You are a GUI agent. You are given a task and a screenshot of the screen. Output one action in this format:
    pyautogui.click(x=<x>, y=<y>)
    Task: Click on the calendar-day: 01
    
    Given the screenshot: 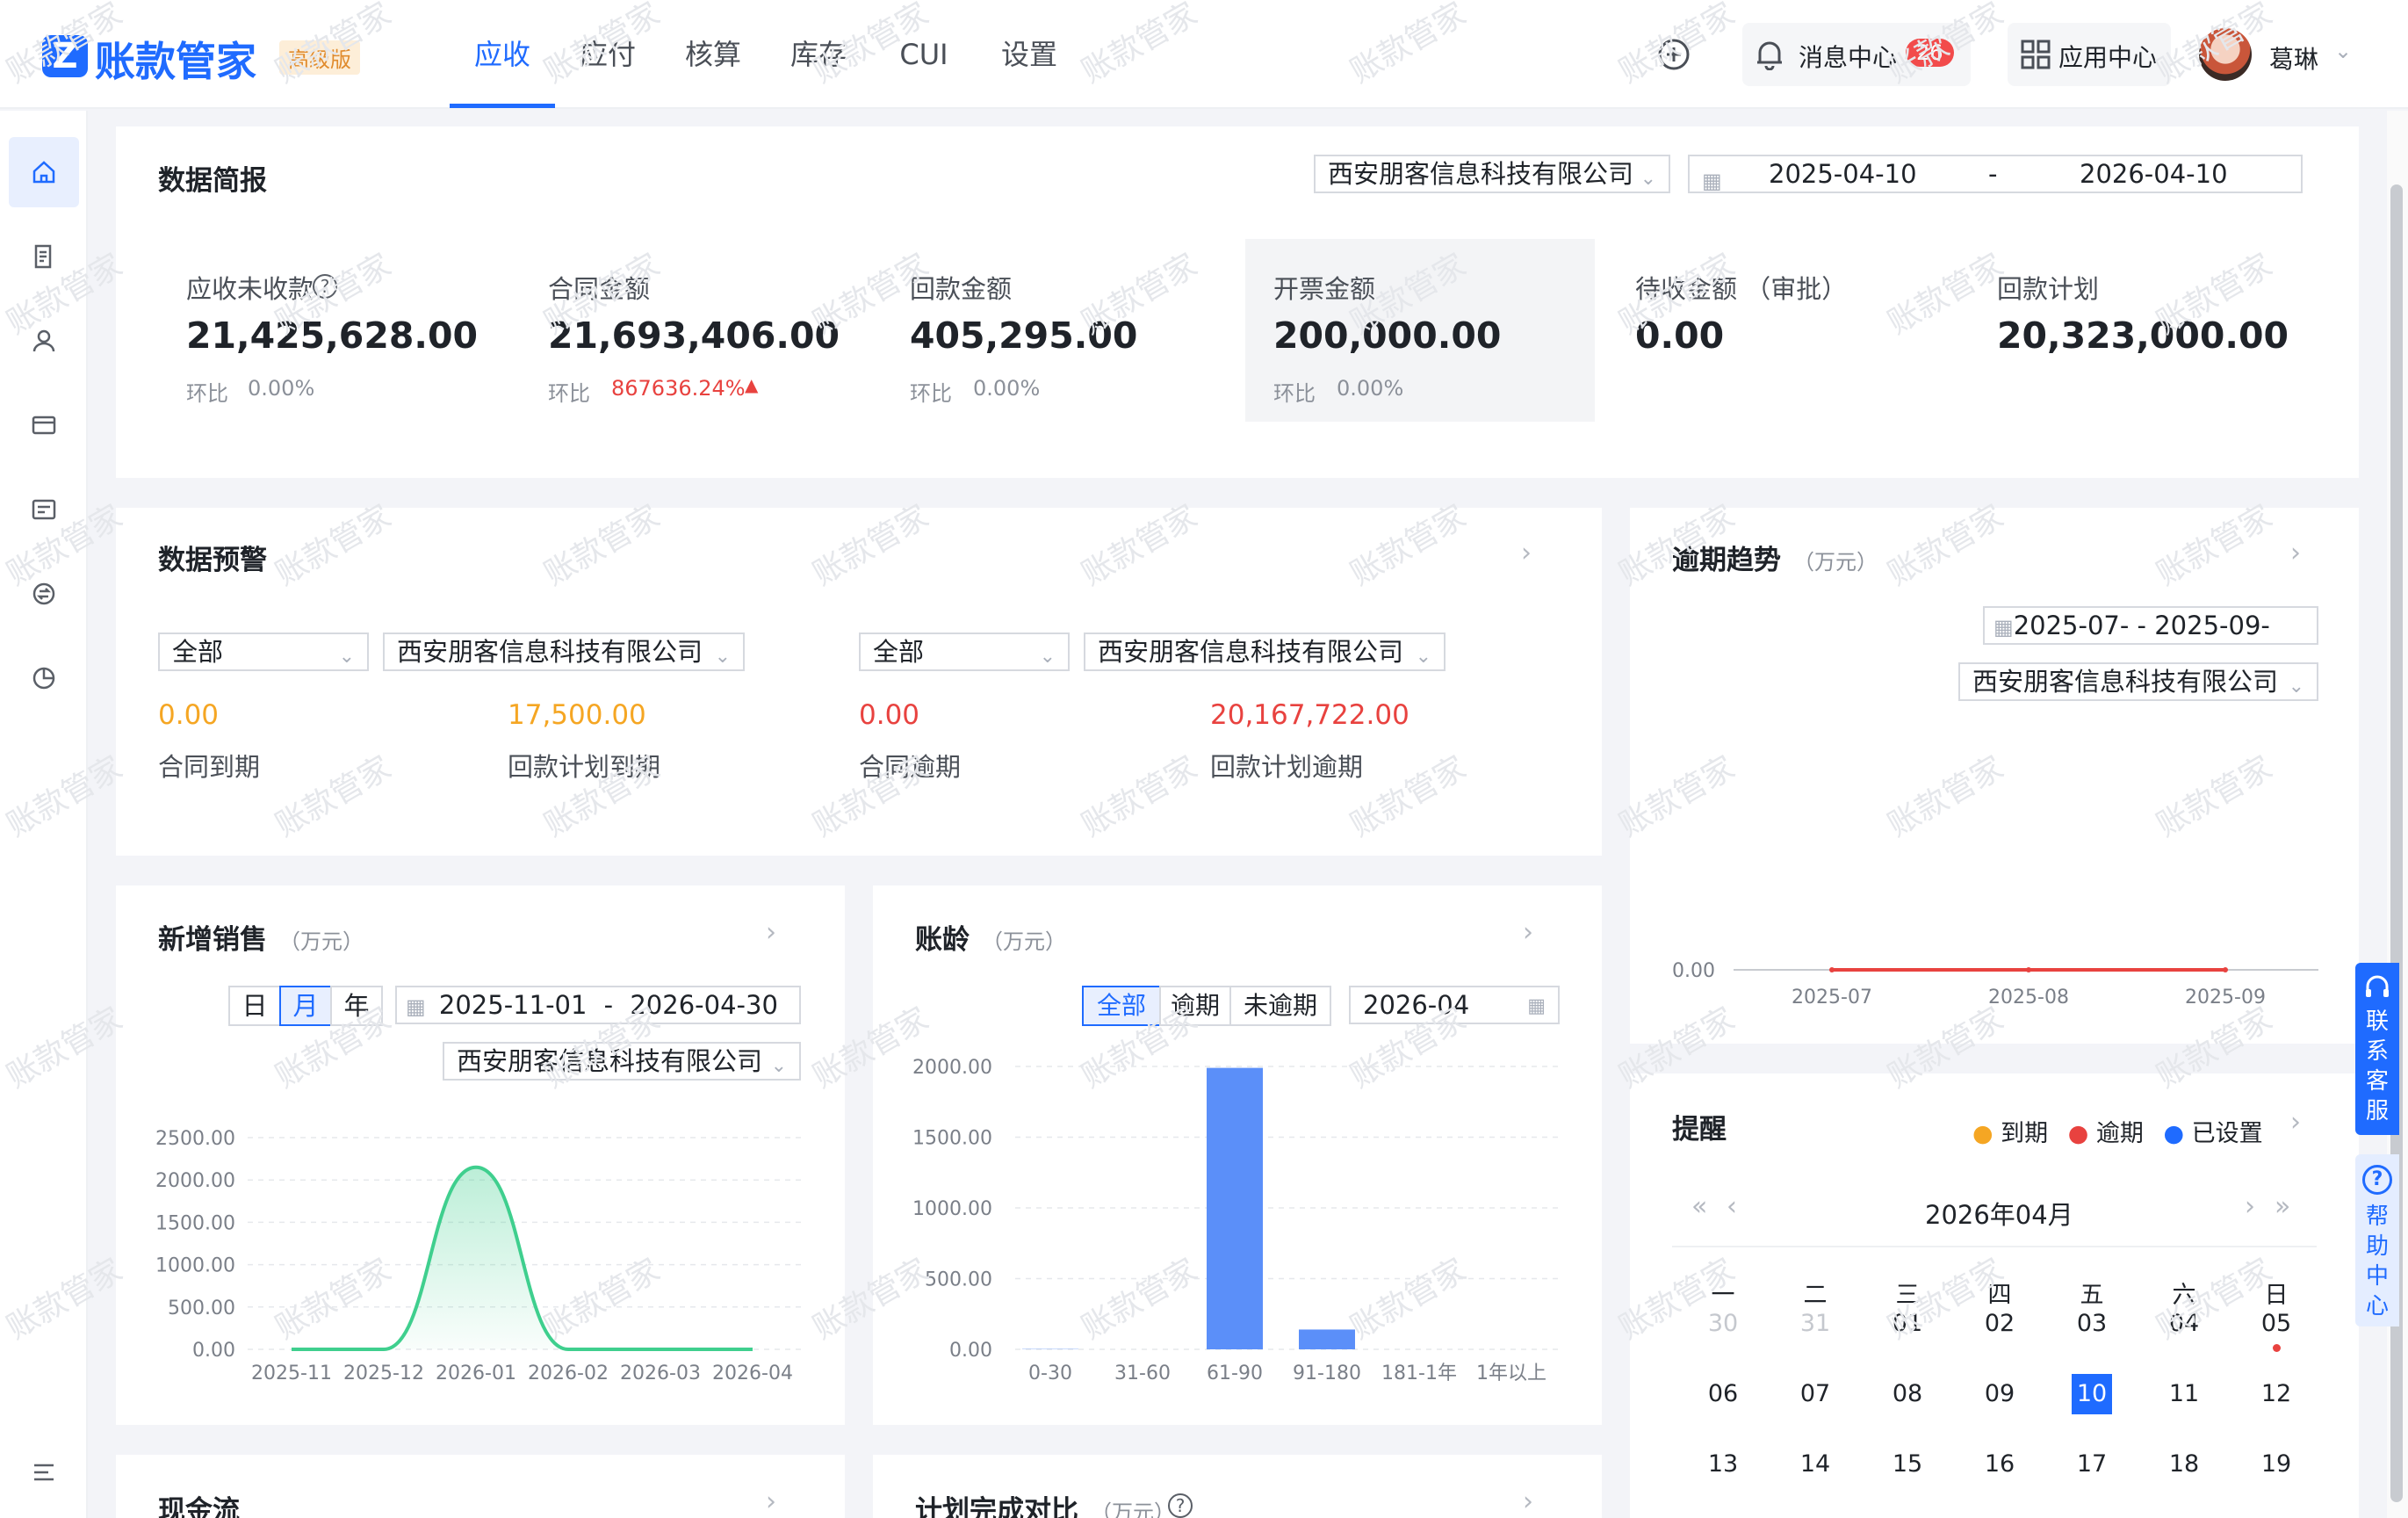 What is the action you would take?
    pyautogui.click(x=1907, y=1324)
    